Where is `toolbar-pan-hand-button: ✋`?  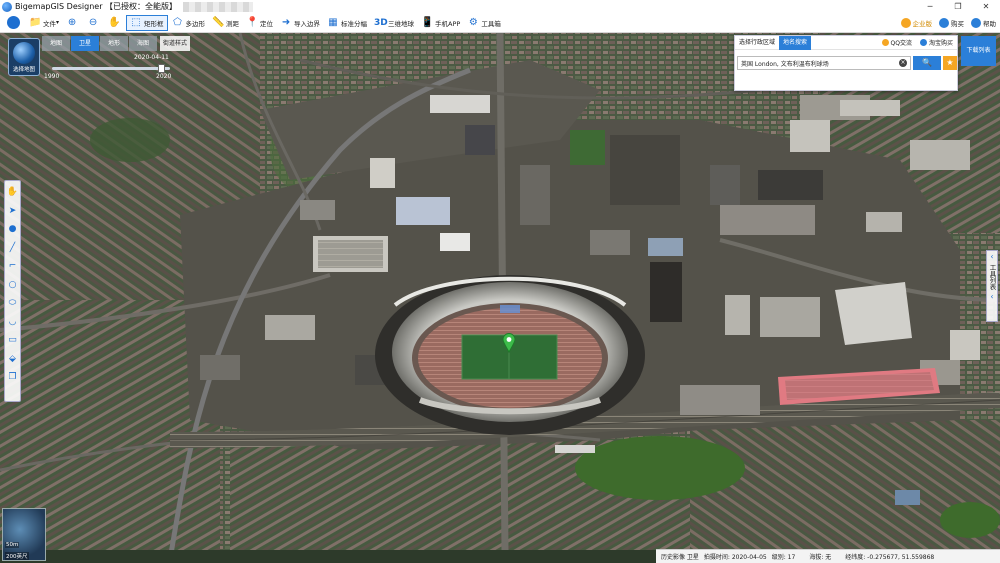
toolbar-pan-hand-button: ✋ is located at coordinates (115, 23).